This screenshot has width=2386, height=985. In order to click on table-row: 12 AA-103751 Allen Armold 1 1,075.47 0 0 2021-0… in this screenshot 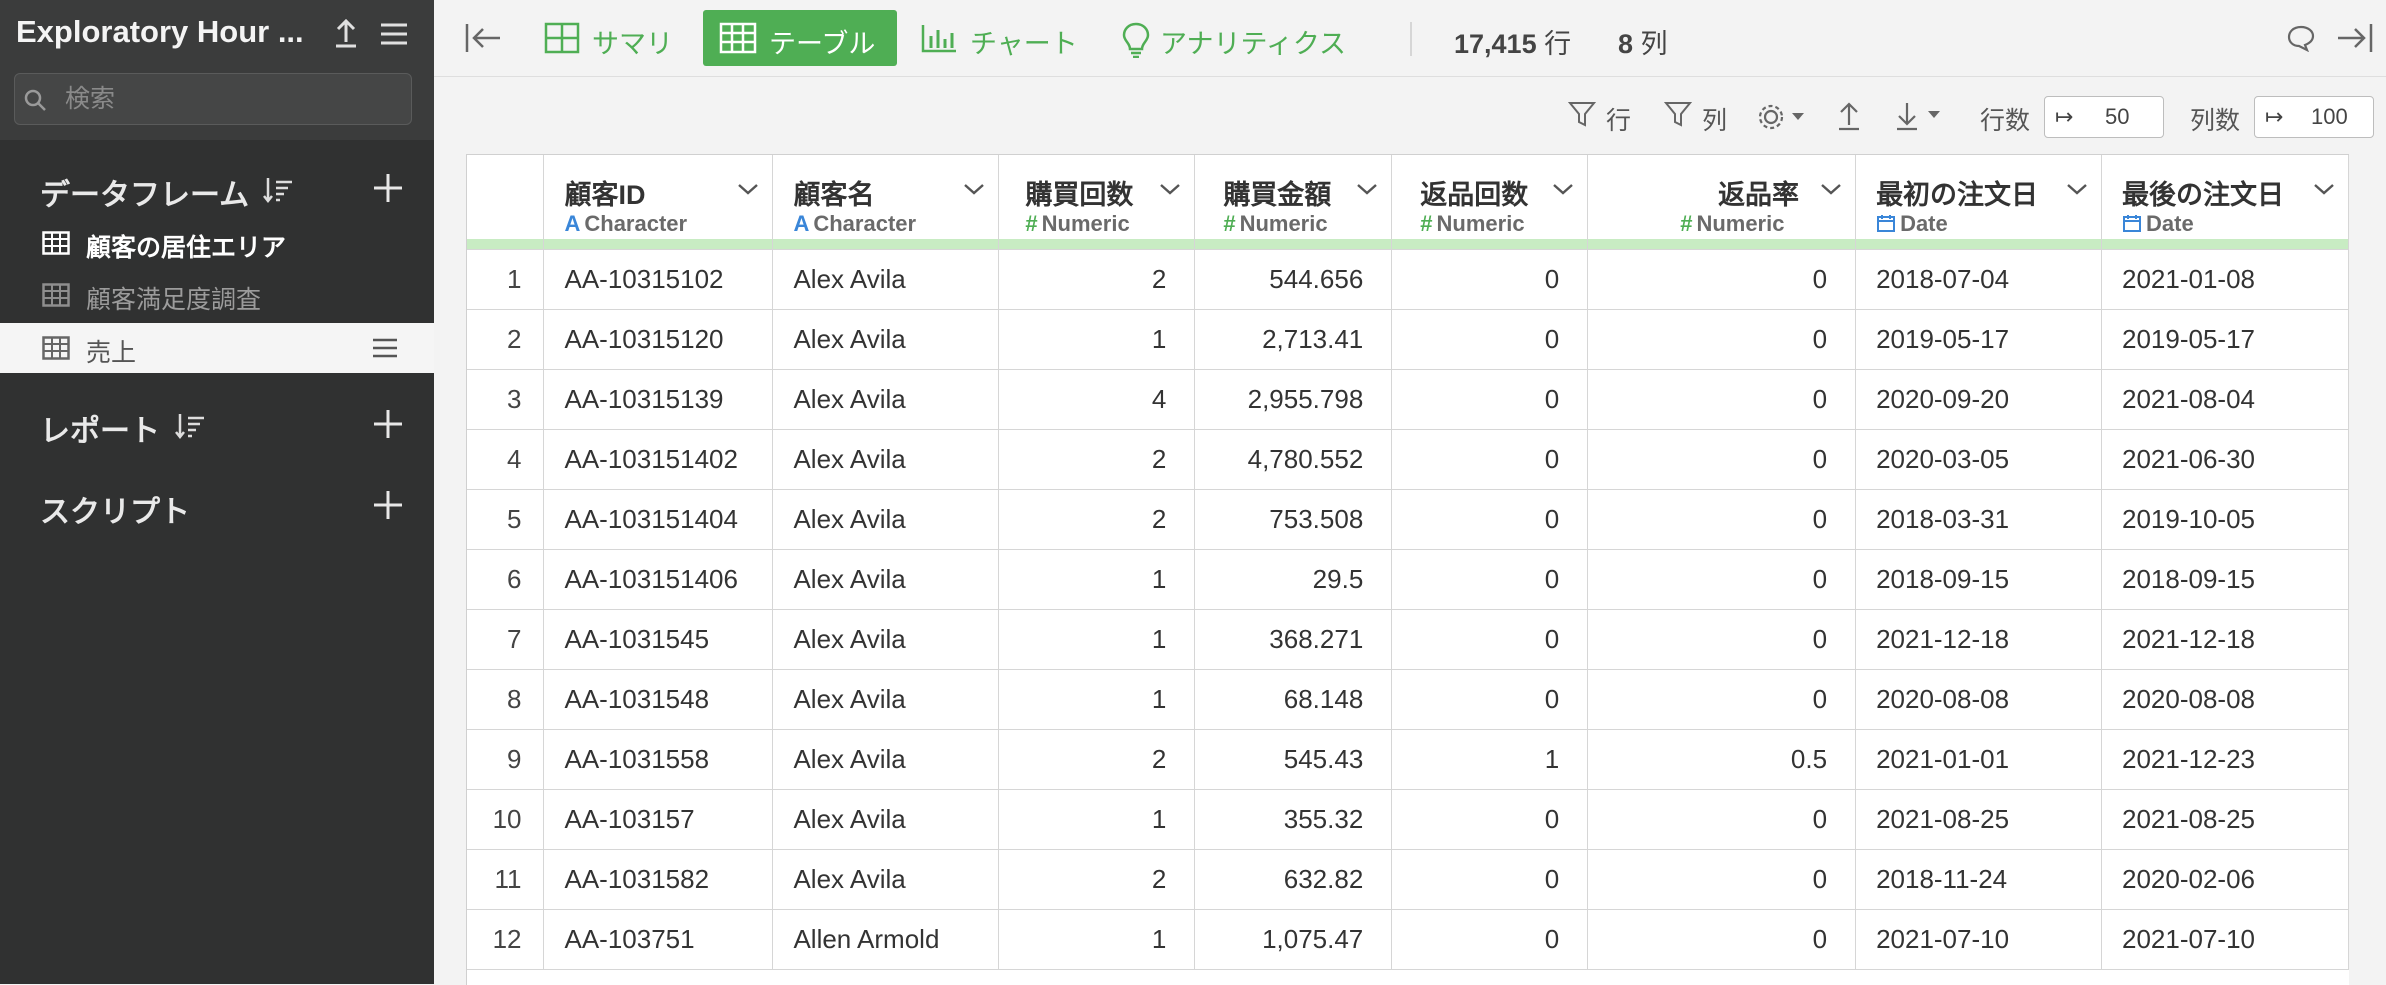, I will do `click(1408, 939)`.